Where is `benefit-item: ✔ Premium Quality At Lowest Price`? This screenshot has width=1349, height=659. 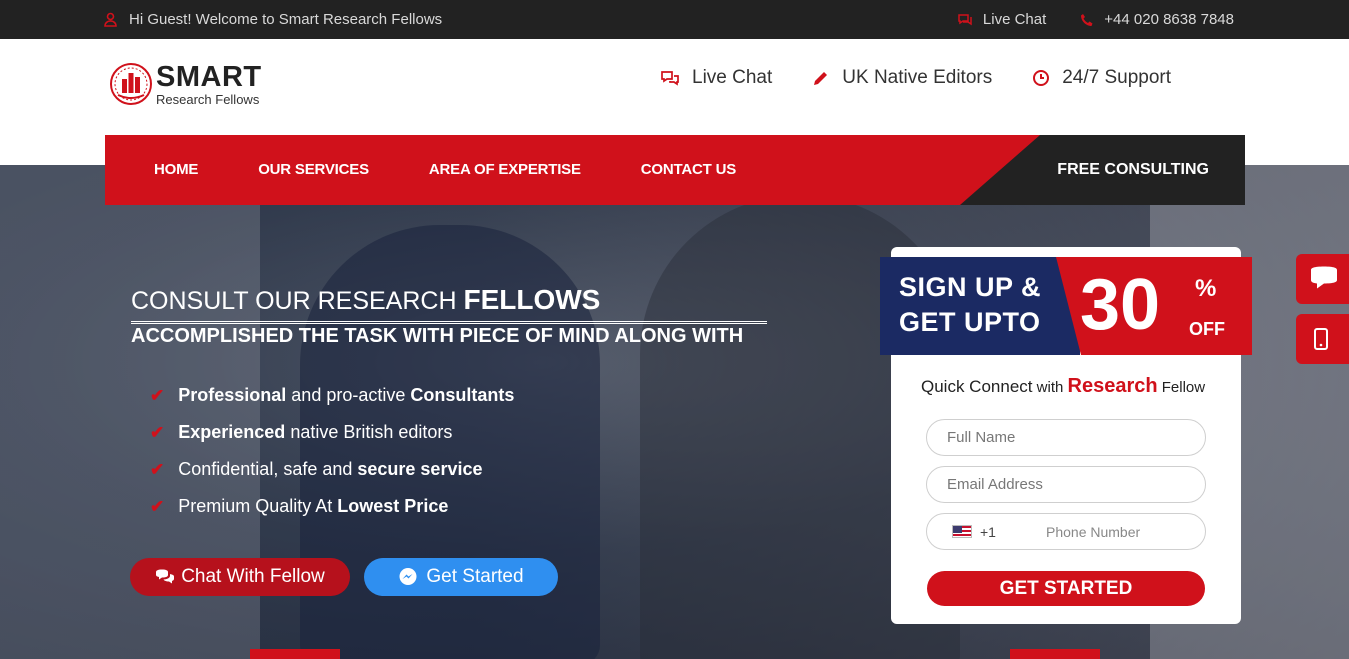 benefit-item: ✔ Premium Quality At Lowest Price is located at coordinates (299, 506).